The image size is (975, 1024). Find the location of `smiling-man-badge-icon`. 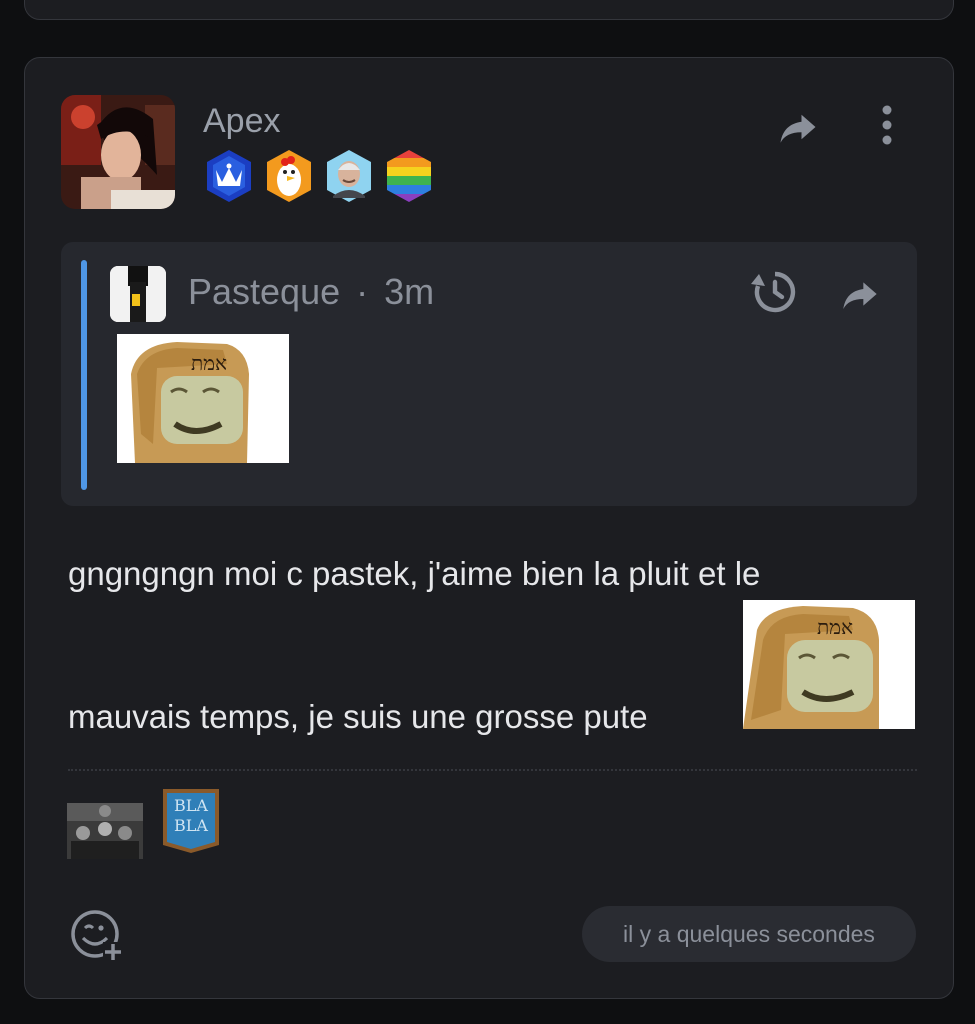

smiling-man-badge-icon is located at coordinates (349, 176).